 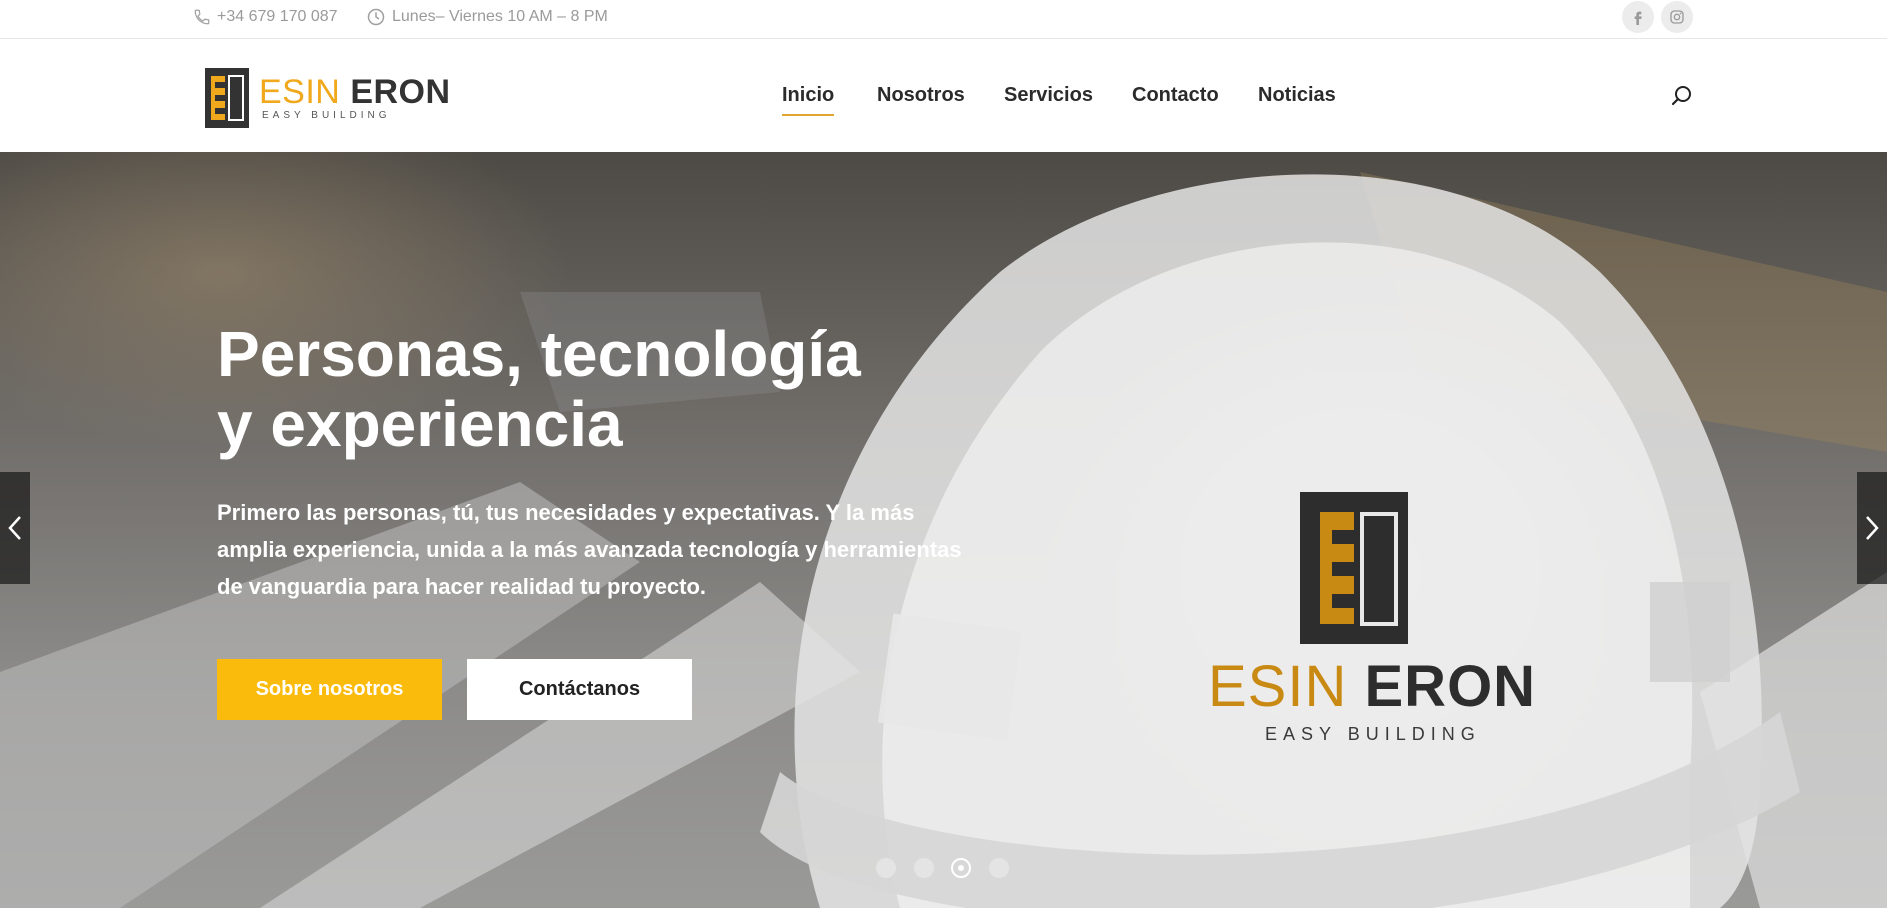 I want to click on about-us-button: Sobre nosotros, so click(x=329, y=689).